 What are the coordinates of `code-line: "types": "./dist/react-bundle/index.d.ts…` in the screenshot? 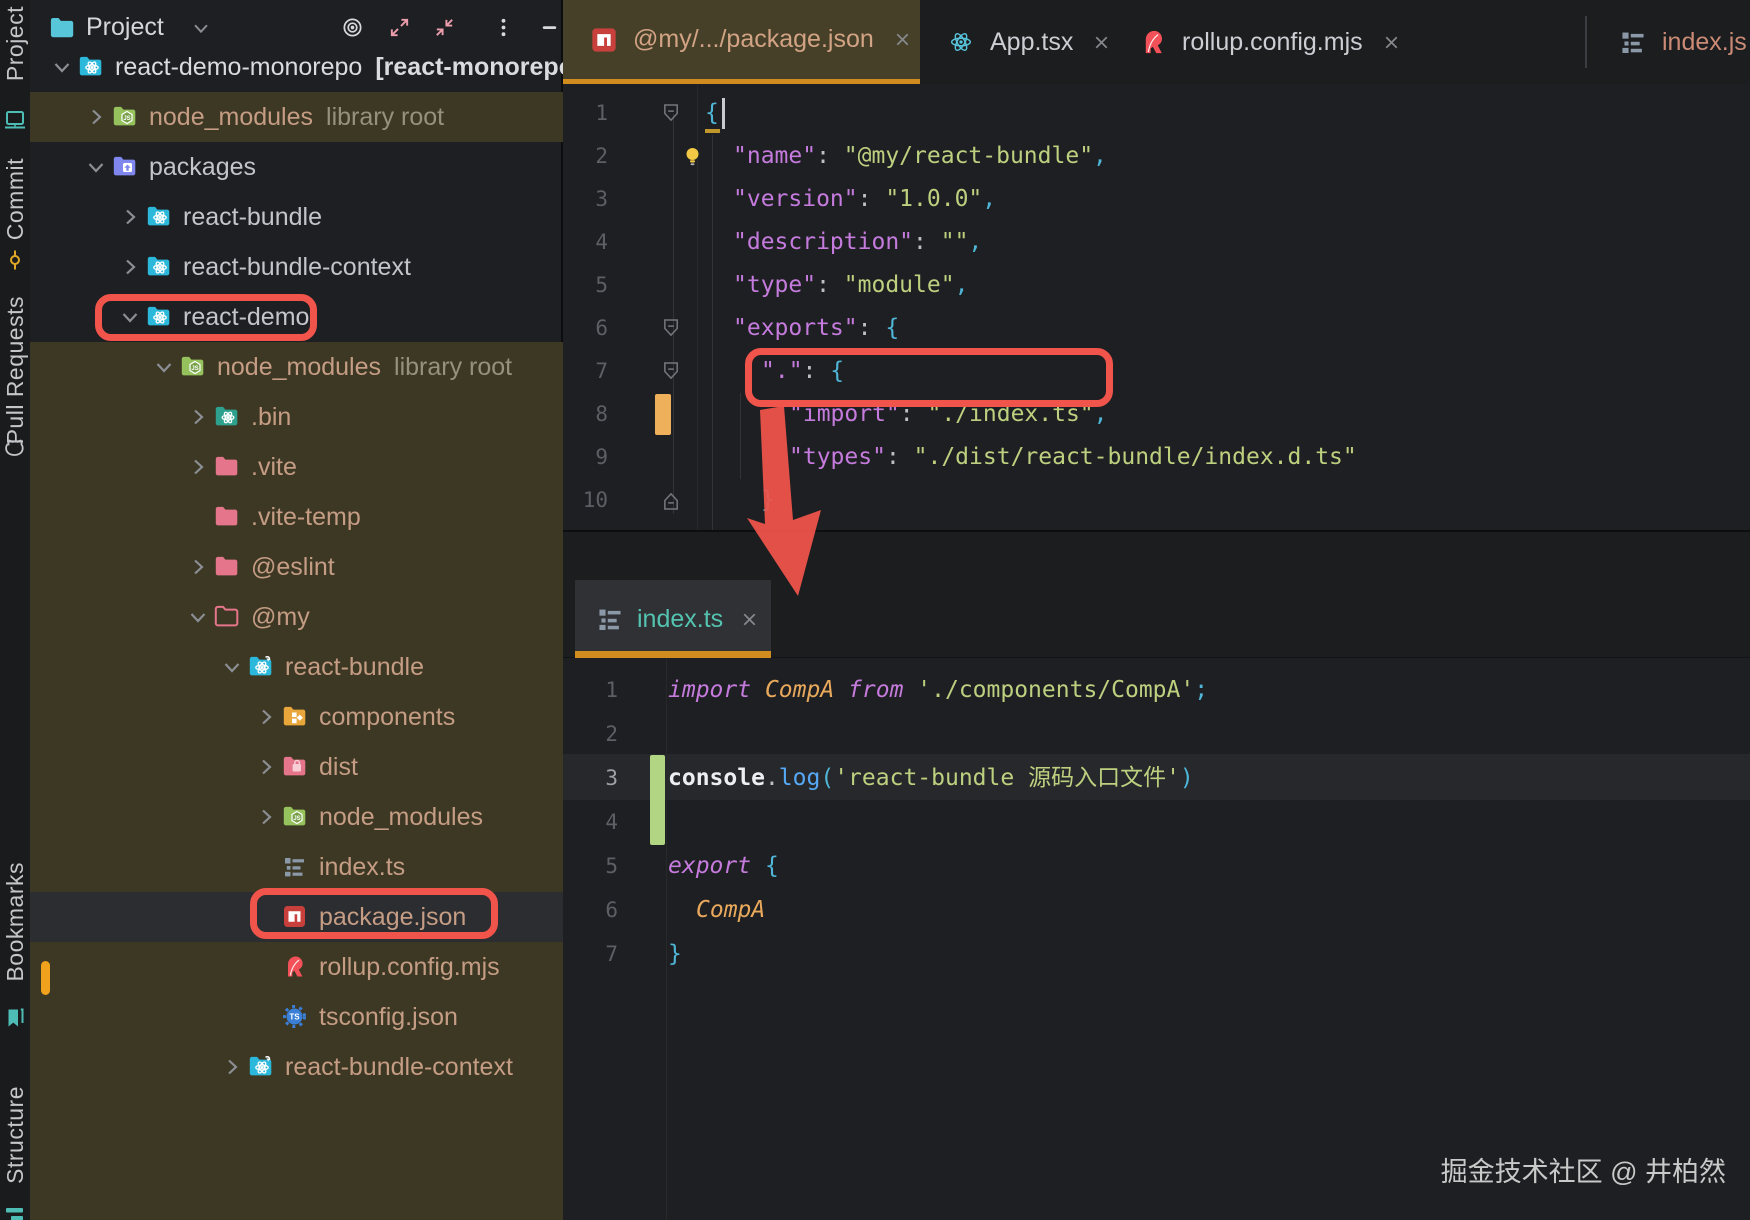 It's located at (1073, 457).